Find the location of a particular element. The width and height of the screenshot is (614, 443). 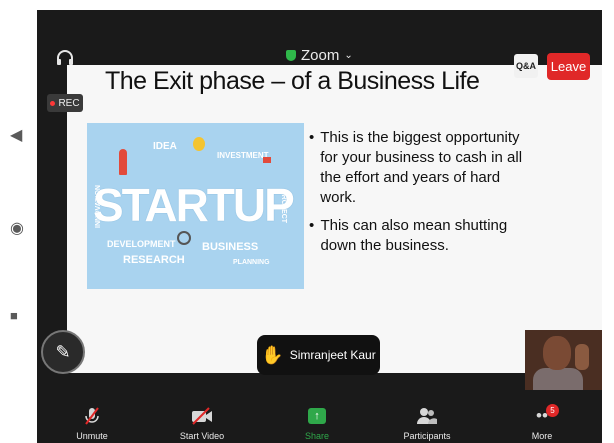

self-video-thumbnail is located at coordinates (563, 360).